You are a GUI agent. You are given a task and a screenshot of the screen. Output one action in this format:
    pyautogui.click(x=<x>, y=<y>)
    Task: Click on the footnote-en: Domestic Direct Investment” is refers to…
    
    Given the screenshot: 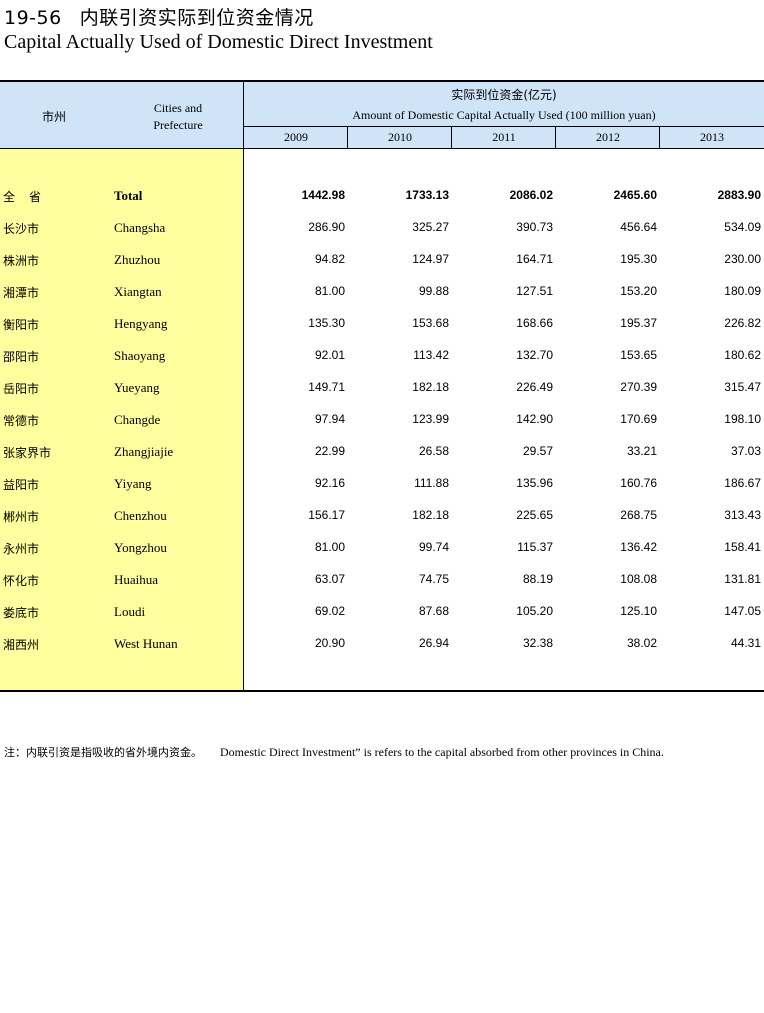 What is the action you would take?
    pyautogui.click(x=442, y=752)
    